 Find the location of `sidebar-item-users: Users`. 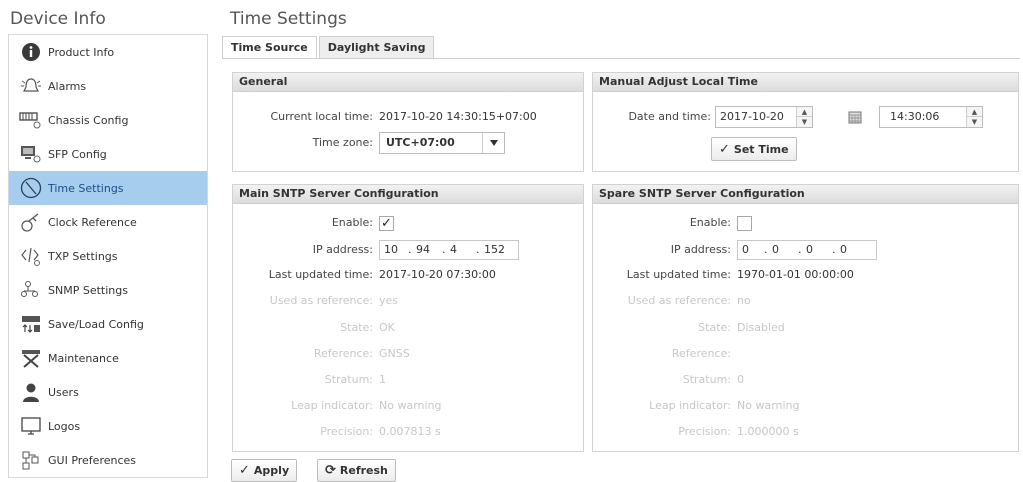

sidebar-item-users: Users is located at coordinates (108, 392).